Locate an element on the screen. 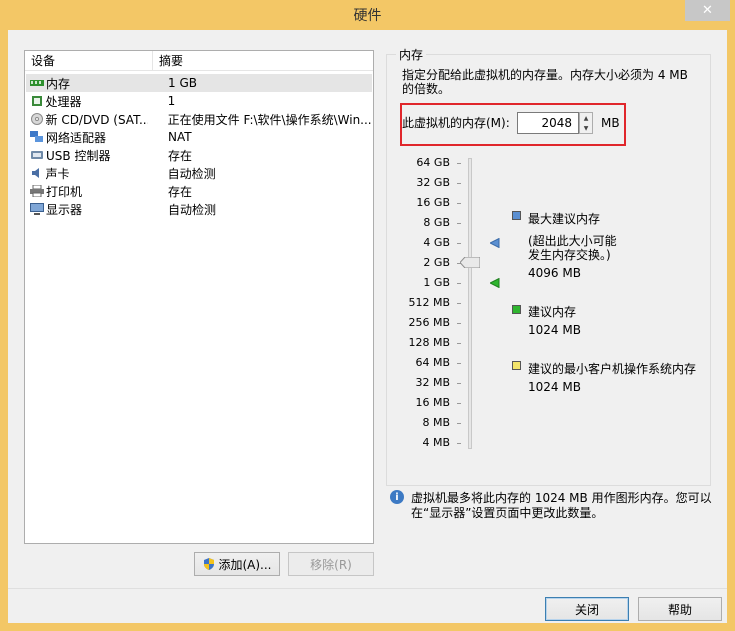 The image size is (735, 631). scale-label: 256 MB is located at coordinates (429, 322).